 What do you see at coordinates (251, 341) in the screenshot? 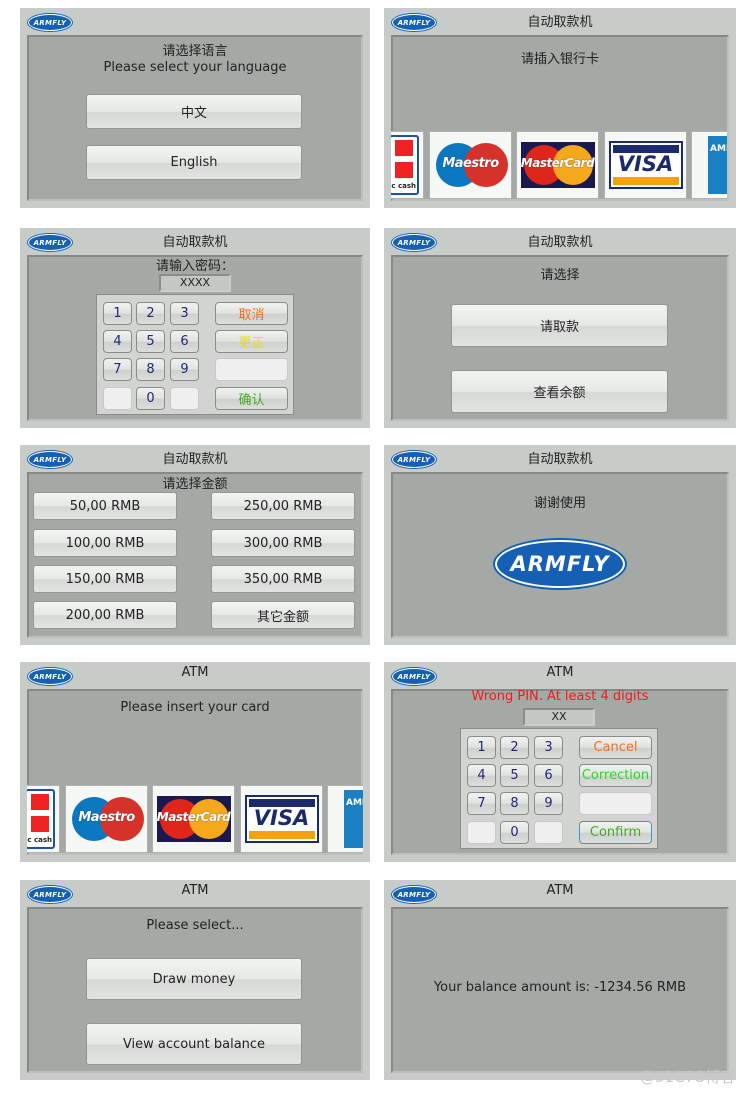
I see `correction-button: 更正` at bounding box center [251, 341].